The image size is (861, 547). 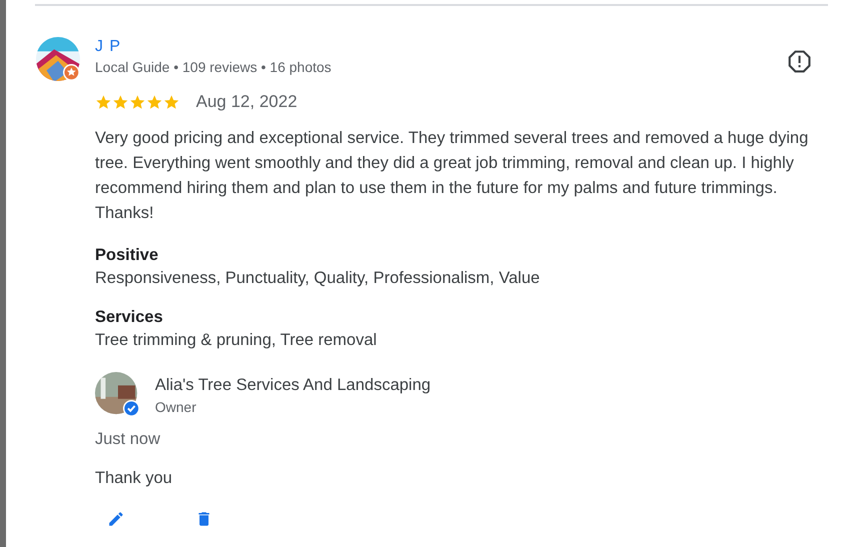 I want to click on review-text: Very good pricing and exceptional service. They trimmed several trees and removed a huge dying tree. Everything went smoothly and they did a great job trimming, removal and clean up. I highly recommend hiring them and plan to use them in the future for my palms and future trimmings. Thanks!, so click(x=452, y=176).